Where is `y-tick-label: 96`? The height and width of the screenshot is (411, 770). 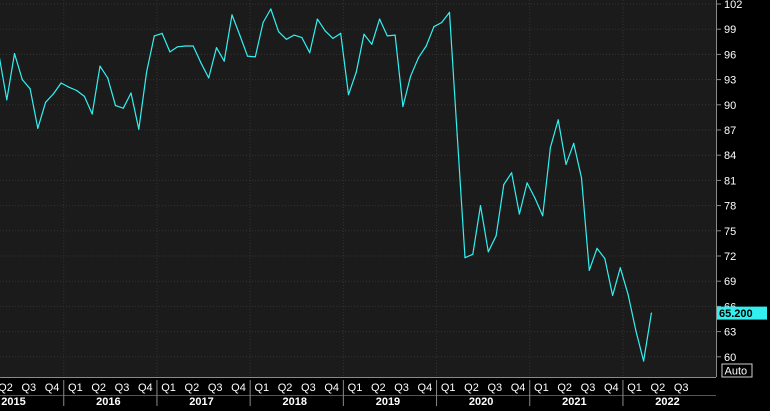
y-tick-label: 96 is located at coordinates (730, 55).